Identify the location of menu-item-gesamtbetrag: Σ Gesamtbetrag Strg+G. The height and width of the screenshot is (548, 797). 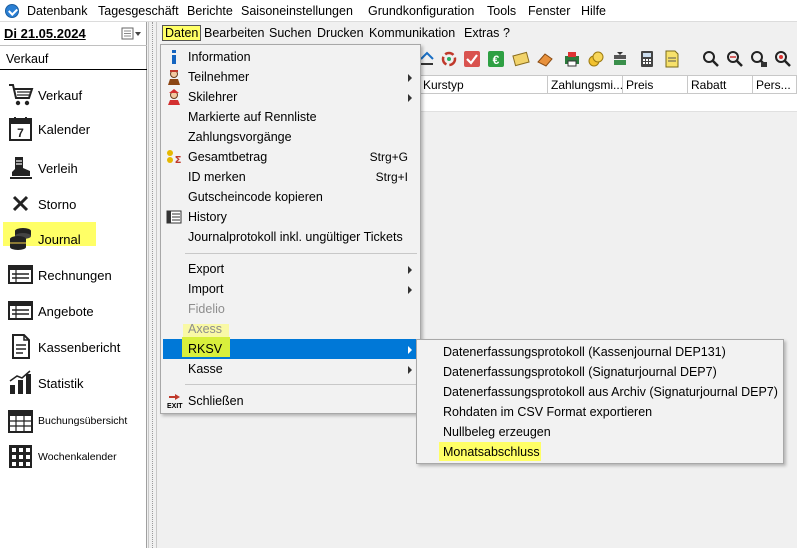
(290, 157).